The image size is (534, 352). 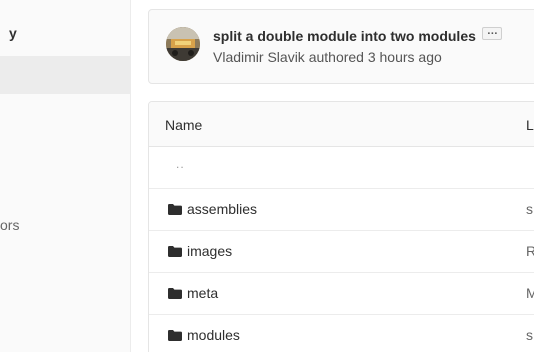 What do you see at coordinates (341, 294) in the screenshot?
I see `table-row: meta M` at bounding box center [341, 294].